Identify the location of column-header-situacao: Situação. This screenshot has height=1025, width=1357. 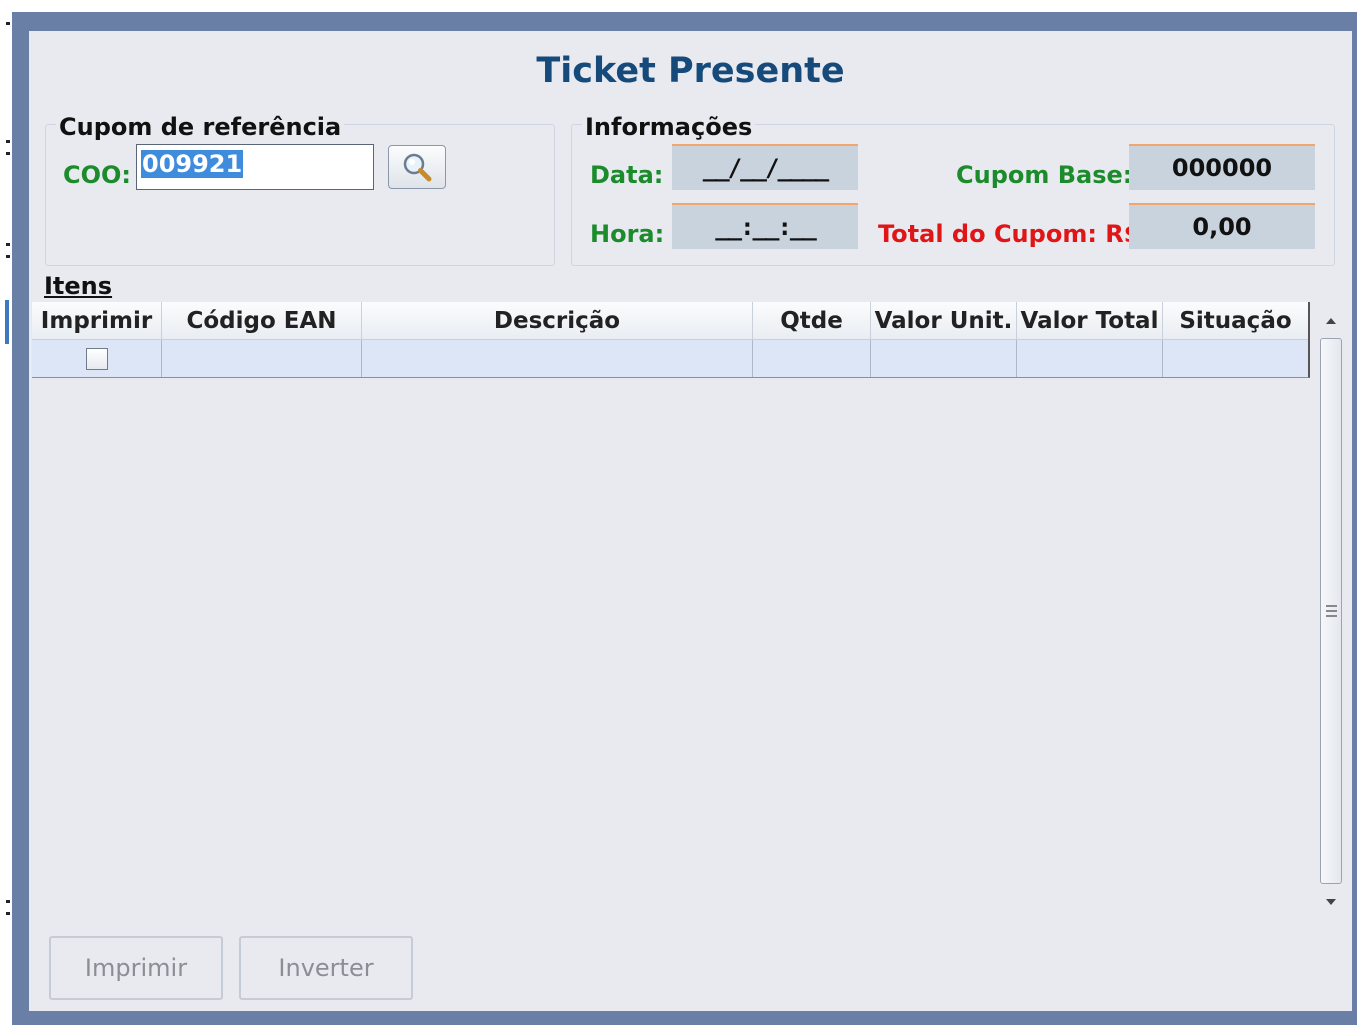
(1236, 321).